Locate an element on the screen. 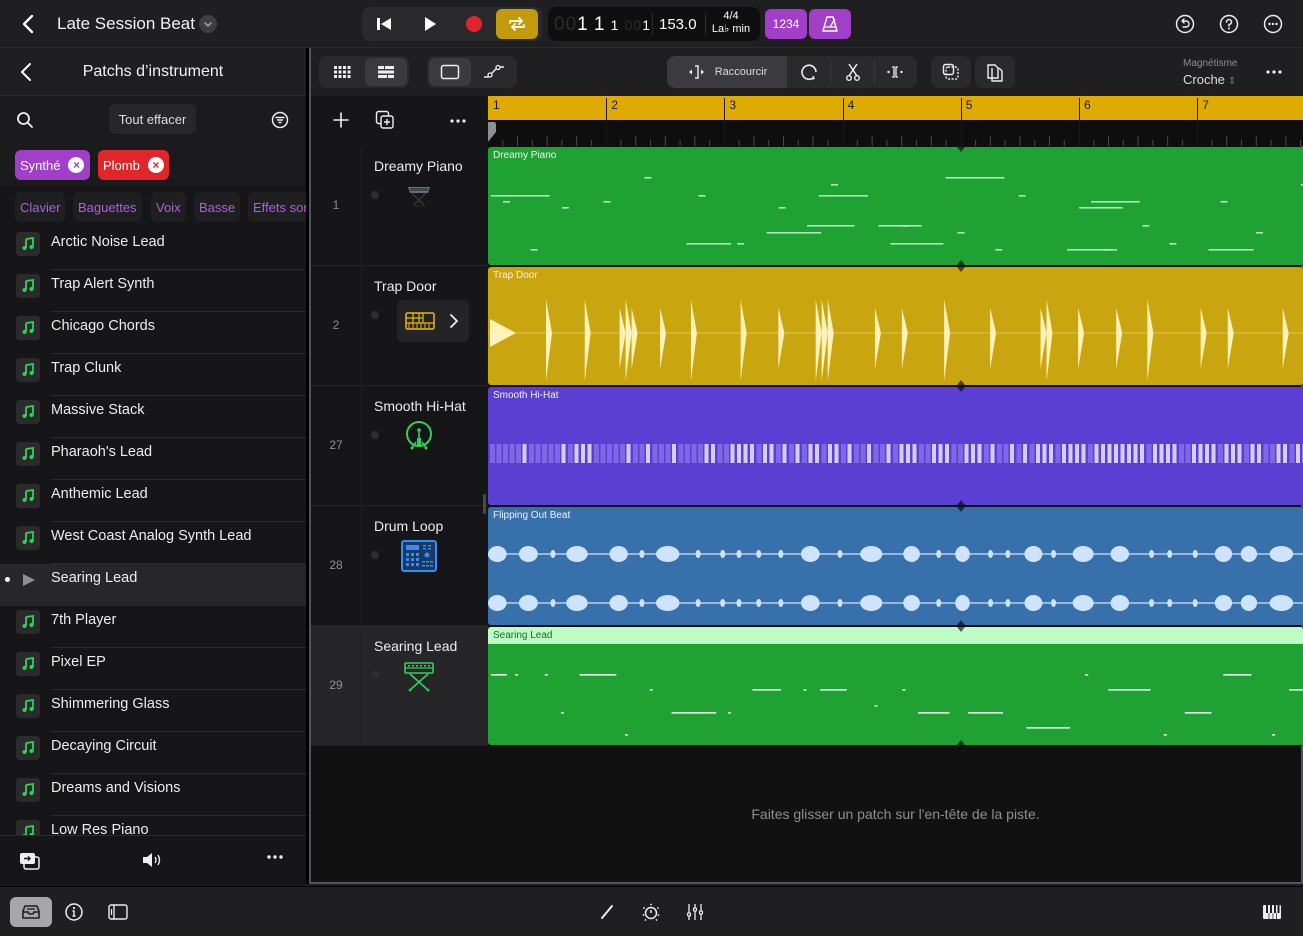 This screenshot has width=1303, height=936. record-button is located at coordinates (474, 24).